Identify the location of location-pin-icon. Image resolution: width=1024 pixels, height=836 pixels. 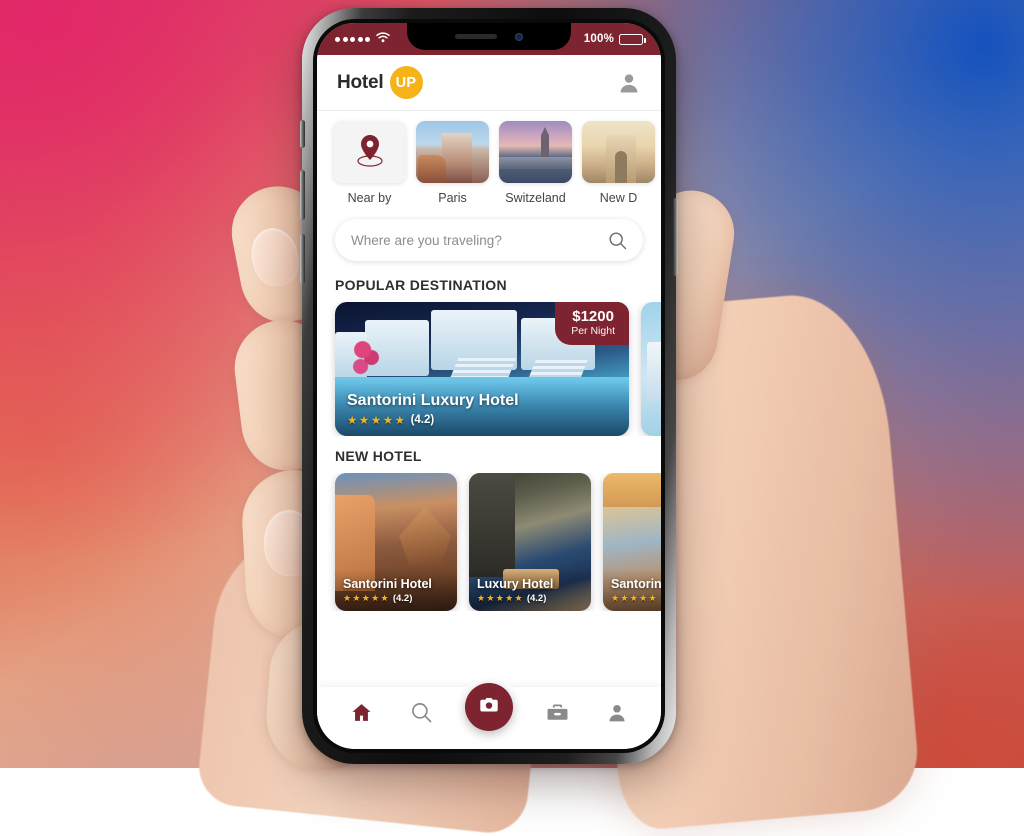
(370, 152).